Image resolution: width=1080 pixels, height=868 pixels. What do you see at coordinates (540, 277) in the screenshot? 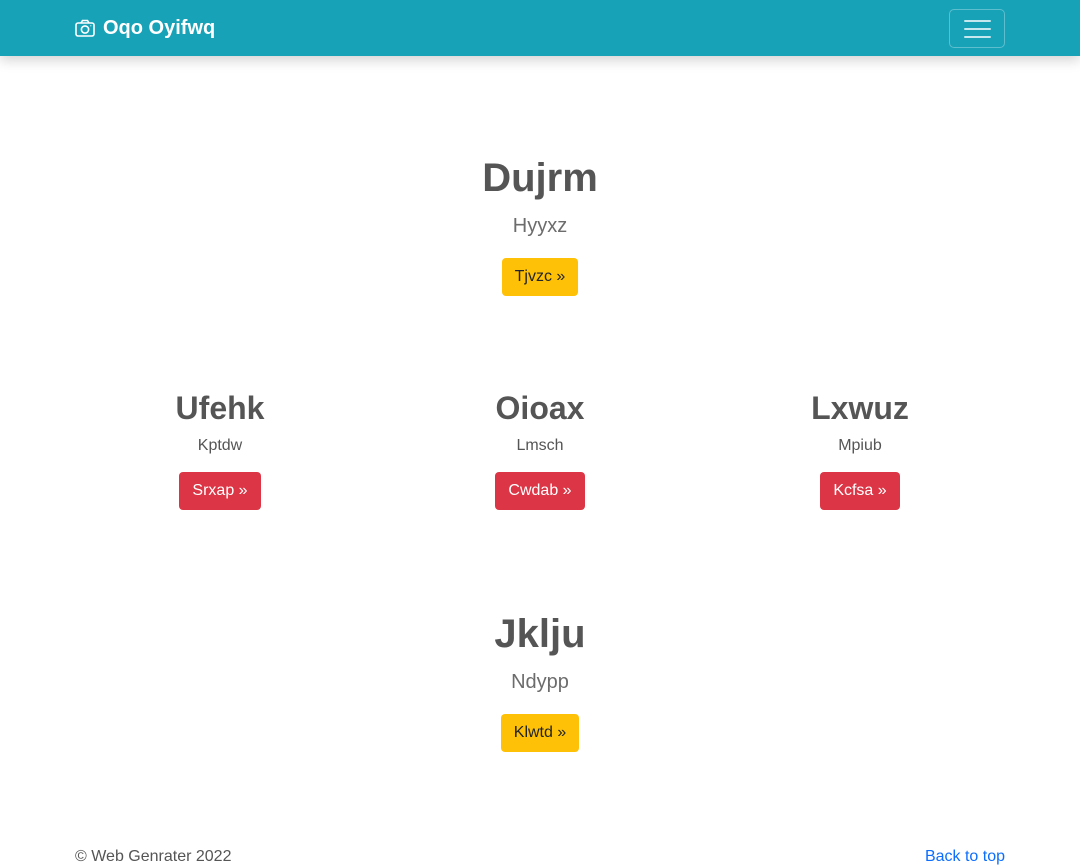
I see `hero-top-button: Tjvzc »` at bounding box center [540, 277].